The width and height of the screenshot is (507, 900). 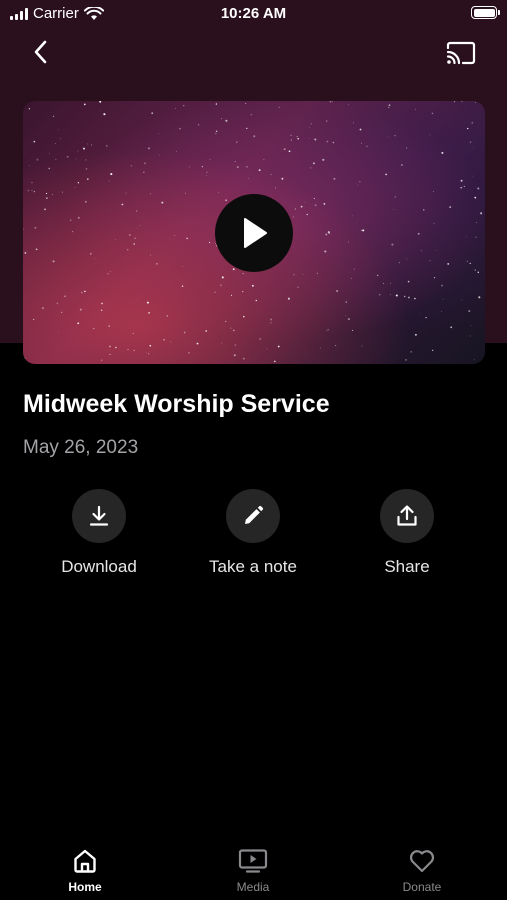 I want to click on download-icon, so click(x=99, y=515).